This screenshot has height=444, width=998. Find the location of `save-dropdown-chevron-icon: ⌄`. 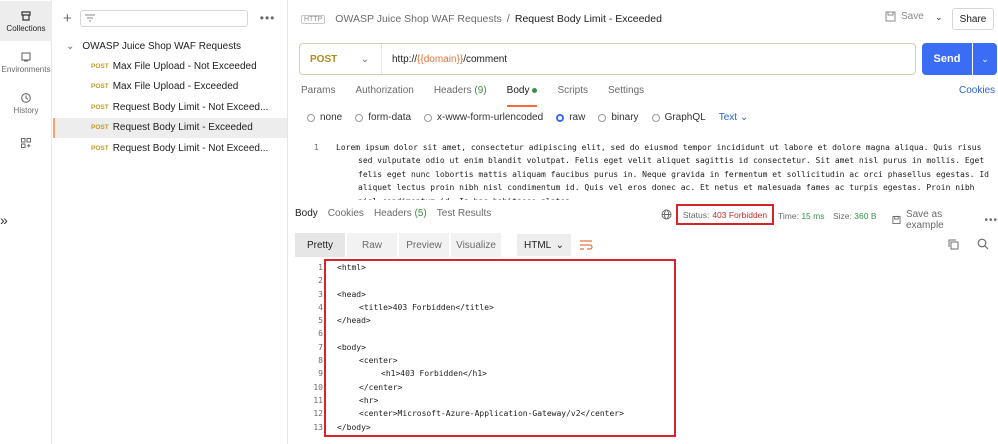

save-dropdown-chevron-icon: ⌄ is located at coordinates (939, 17).